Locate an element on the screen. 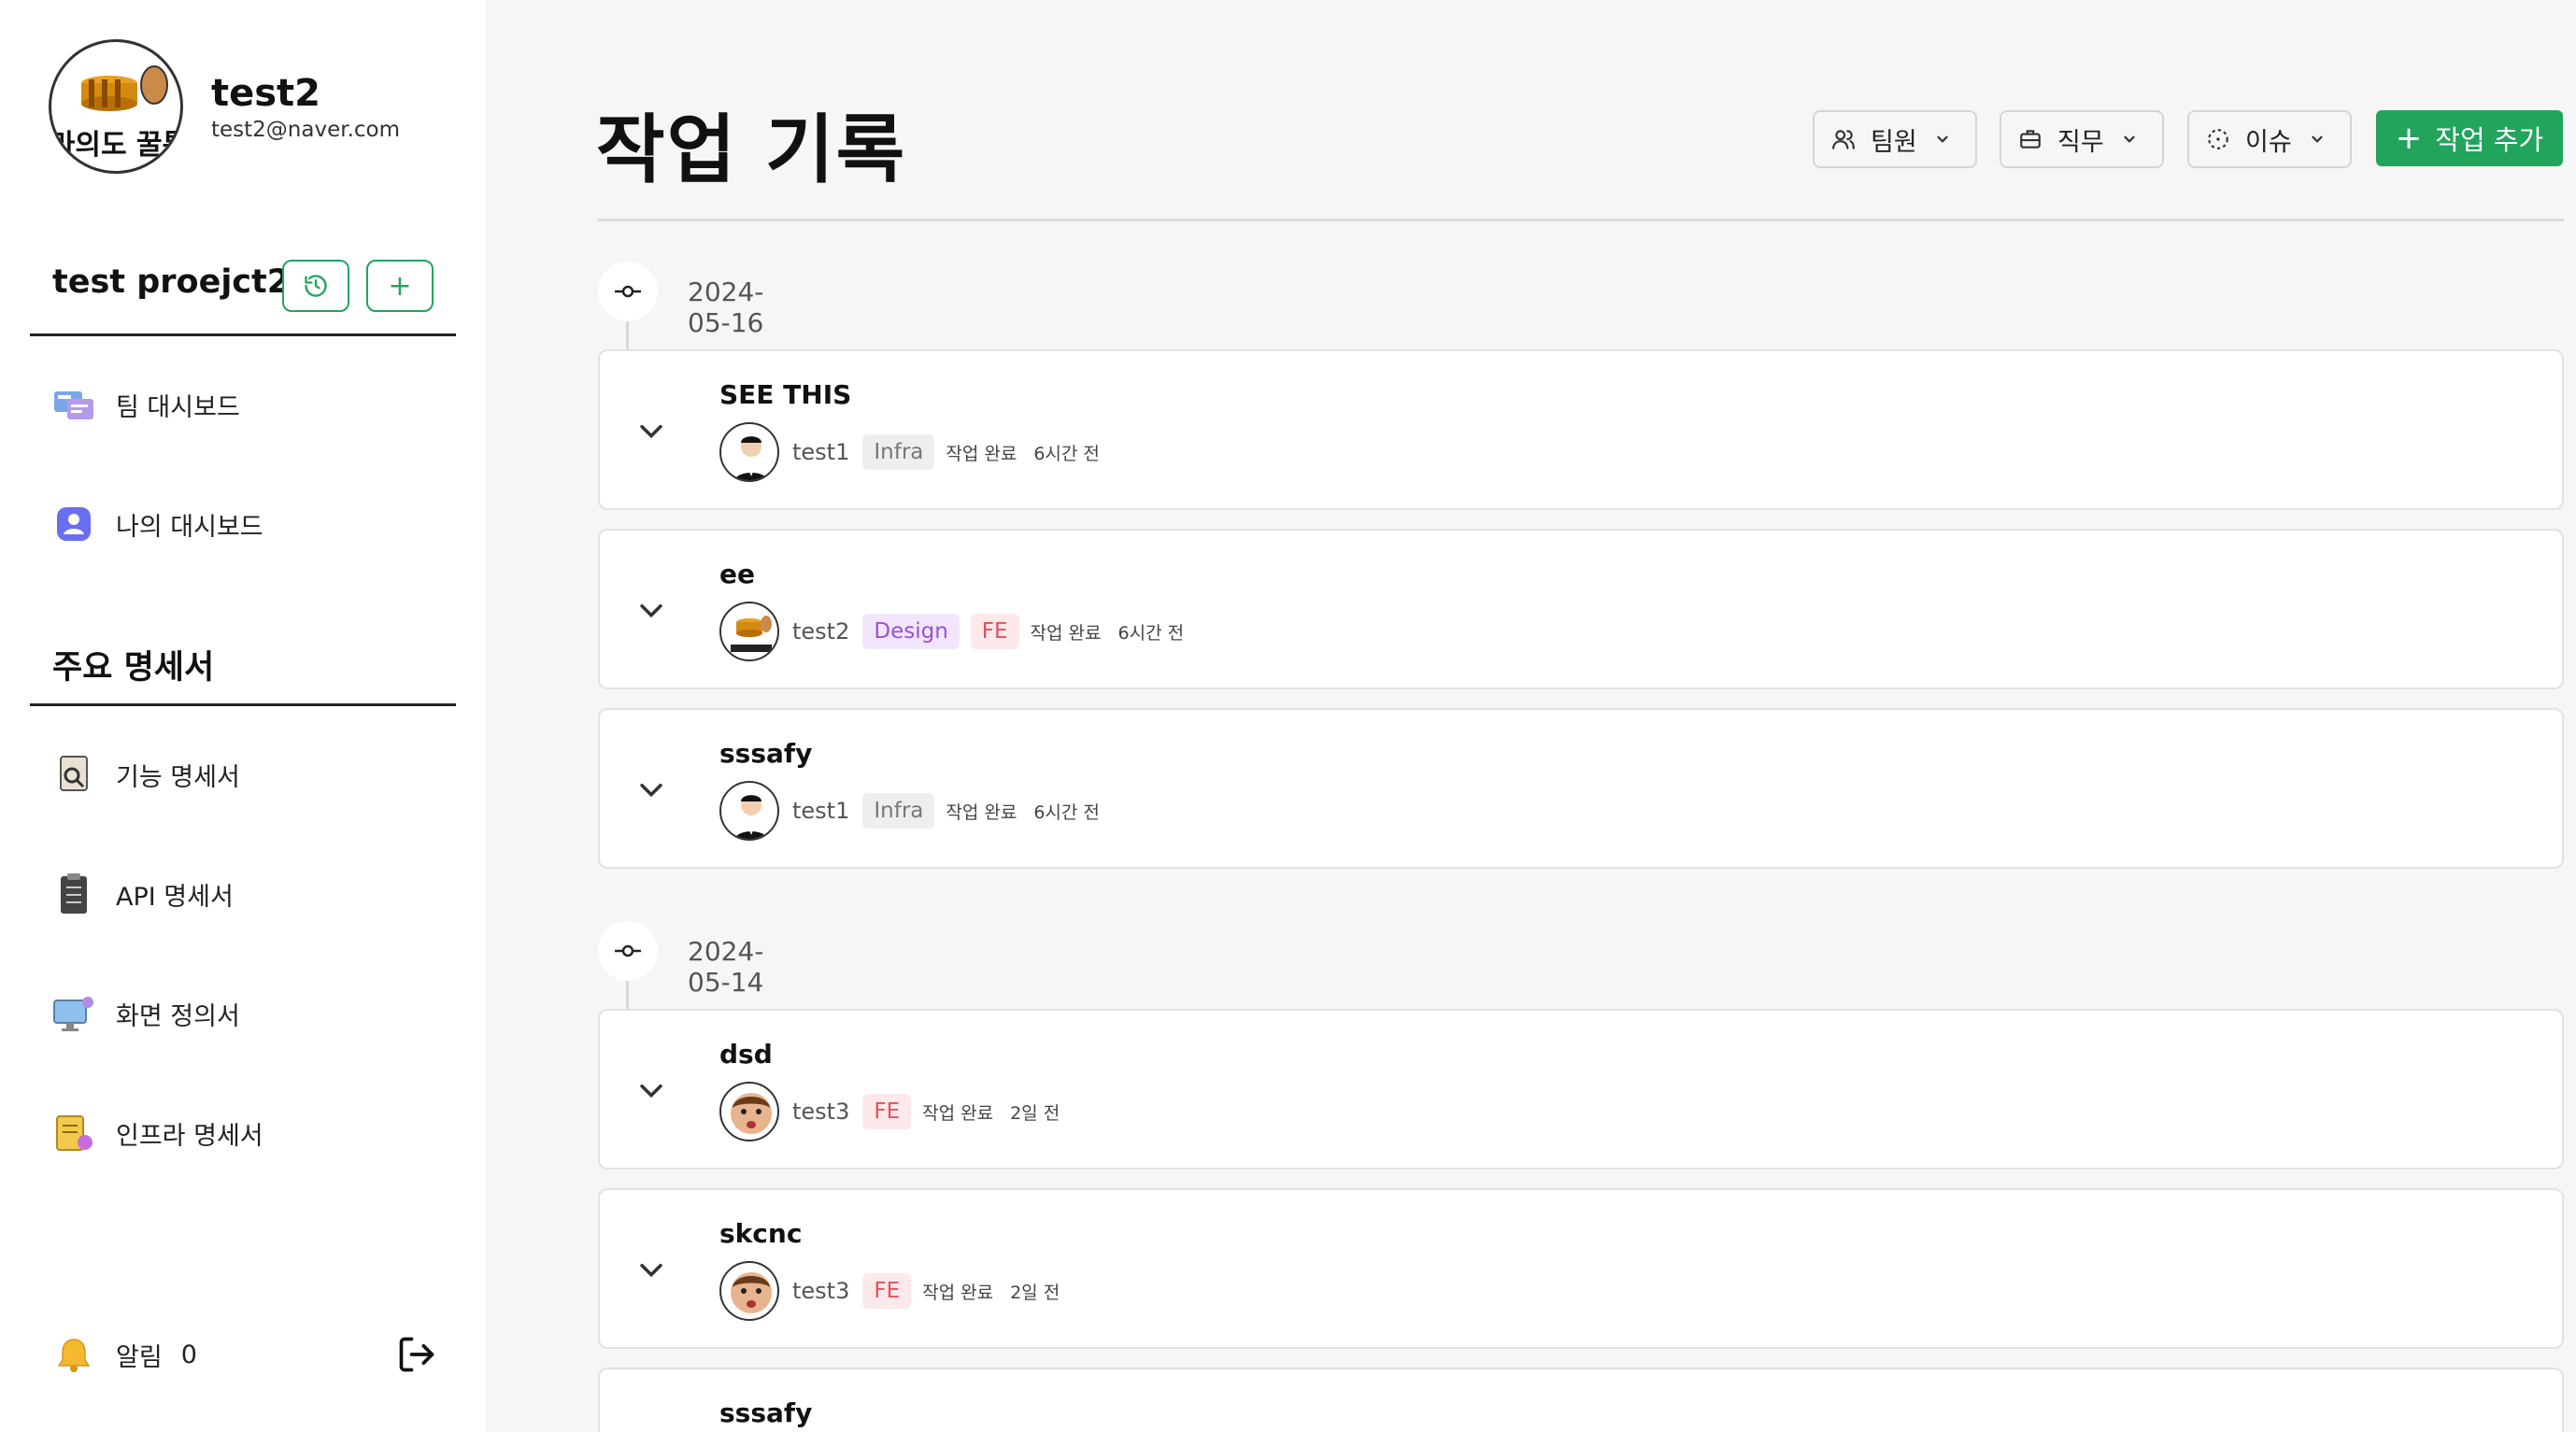  task-card: dsd test3 FE 작업 완료 2일 전 is located at coordinates (1581, 1089).